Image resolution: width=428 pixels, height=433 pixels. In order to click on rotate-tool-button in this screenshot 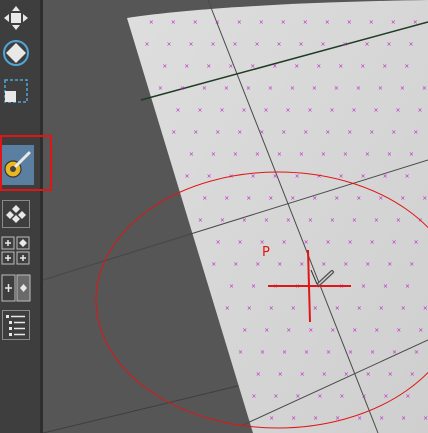, I will do `click(16, 53)`.